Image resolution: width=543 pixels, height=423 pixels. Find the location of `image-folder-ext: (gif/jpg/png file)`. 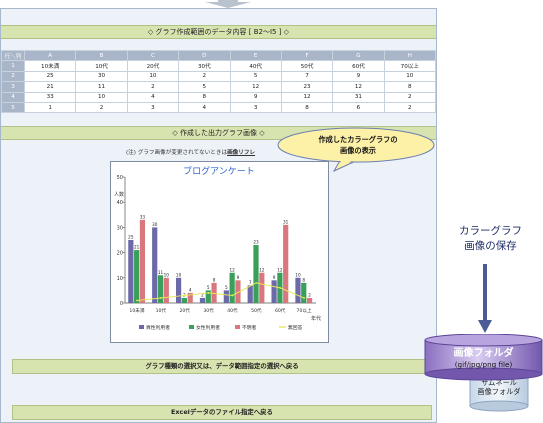

image-folder-ext: (gif/jpg/png file) is located at coordinates (483, 364).